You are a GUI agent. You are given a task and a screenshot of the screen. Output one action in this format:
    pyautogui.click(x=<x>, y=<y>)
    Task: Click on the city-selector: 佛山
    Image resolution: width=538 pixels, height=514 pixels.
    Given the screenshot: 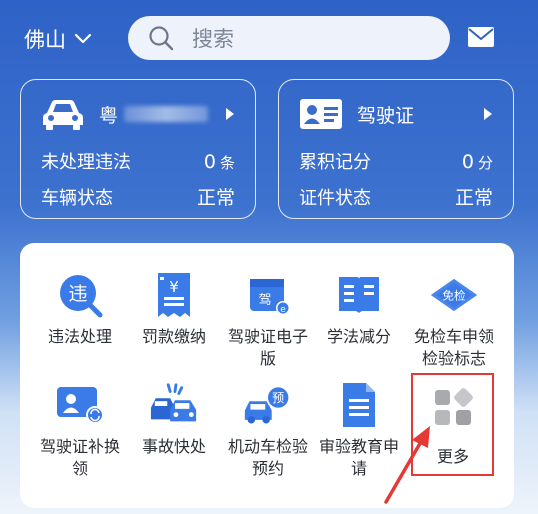 What is the action you would take?
    pyautogui.click(x=58, y=39)
    